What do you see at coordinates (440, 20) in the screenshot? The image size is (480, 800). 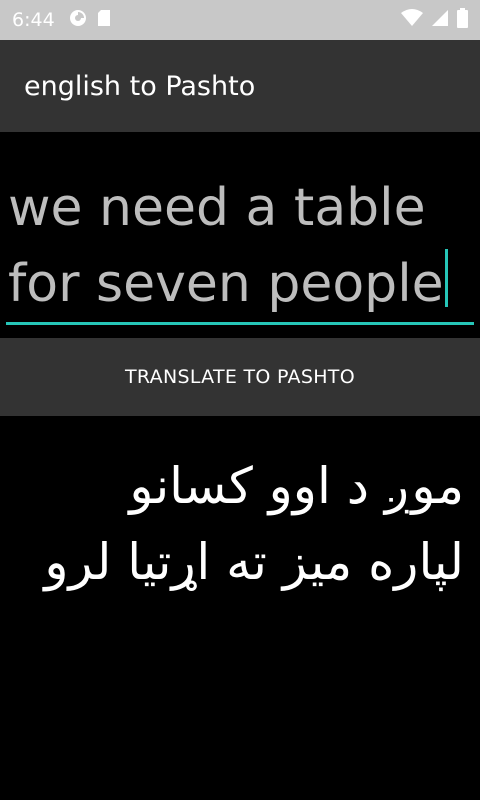 I see `cellular-signal-icon` at bounding box center [440, 20].